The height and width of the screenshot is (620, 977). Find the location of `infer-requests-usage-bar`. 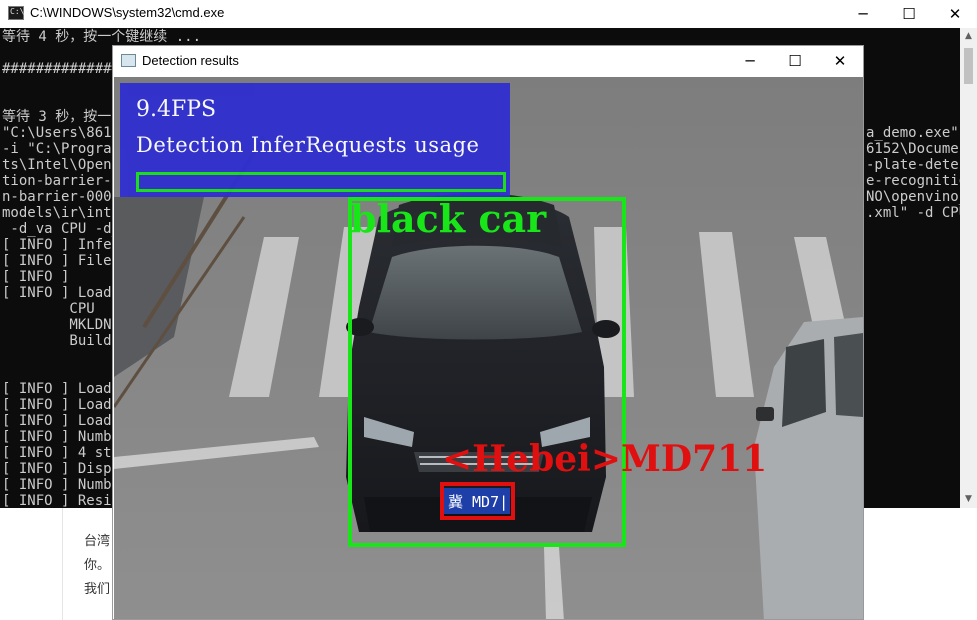

infer-requests-usage-bar is located at coordinates (321, 182).